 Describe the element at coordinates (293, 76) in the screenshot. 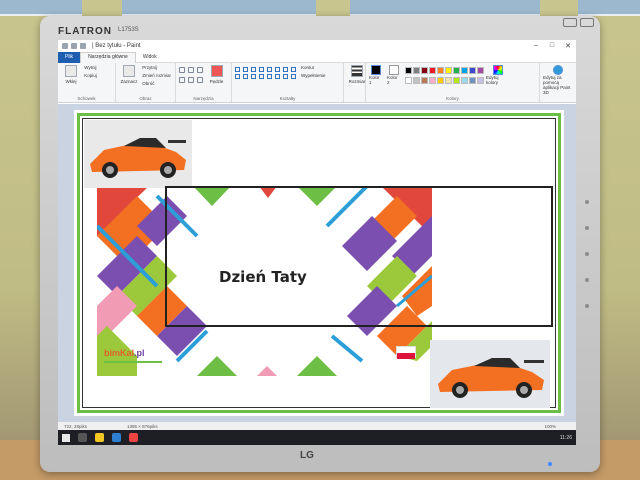

I see `star-shape-icon` at that location.